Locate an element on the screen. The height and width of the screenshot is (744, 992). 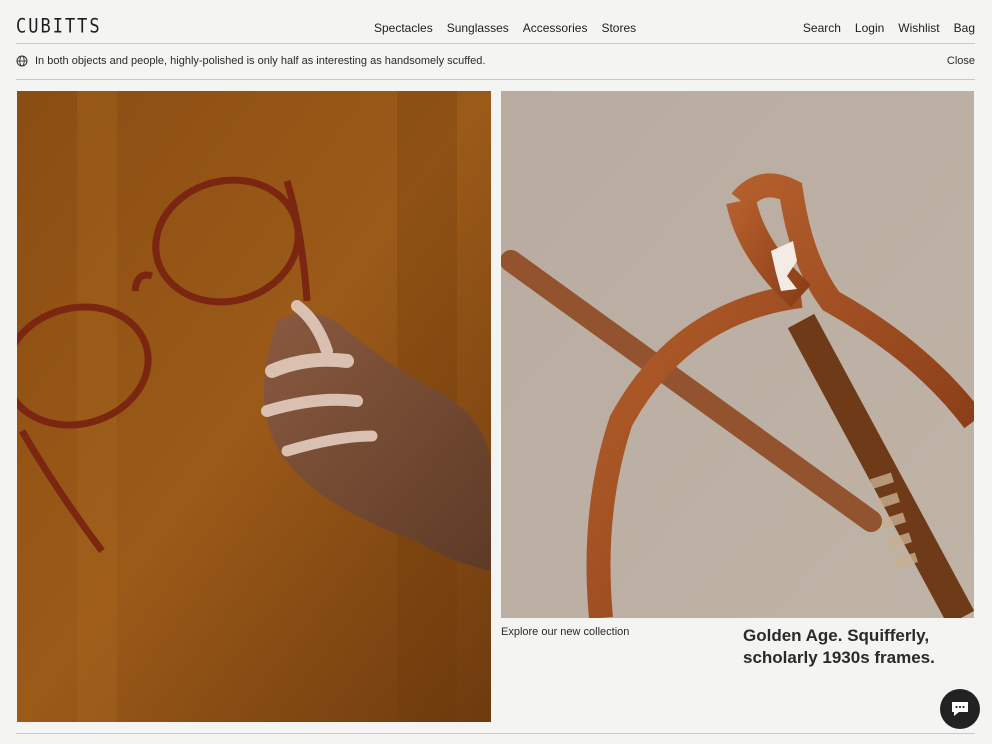
search-link: Search is located at coordinates (822, 28).